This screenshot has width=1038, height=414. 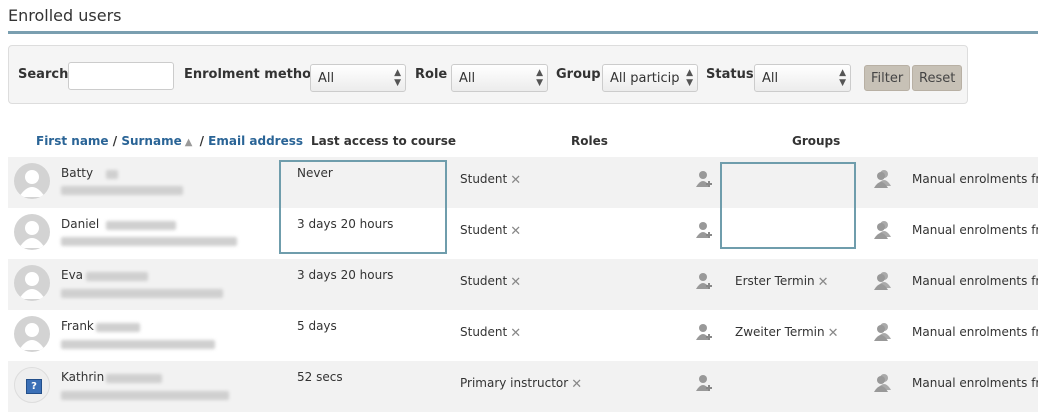 I want to click on name-column-header: First name / Surname ▲ / Email address, so click(x=169, y=141).